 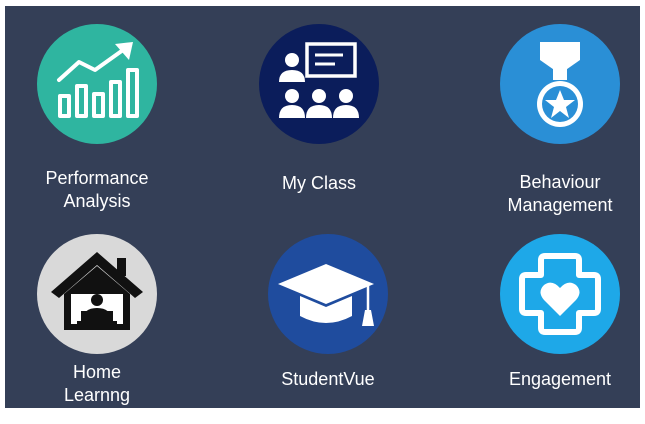 I want to click on studentvue-circle, so click(x=328, y=294).